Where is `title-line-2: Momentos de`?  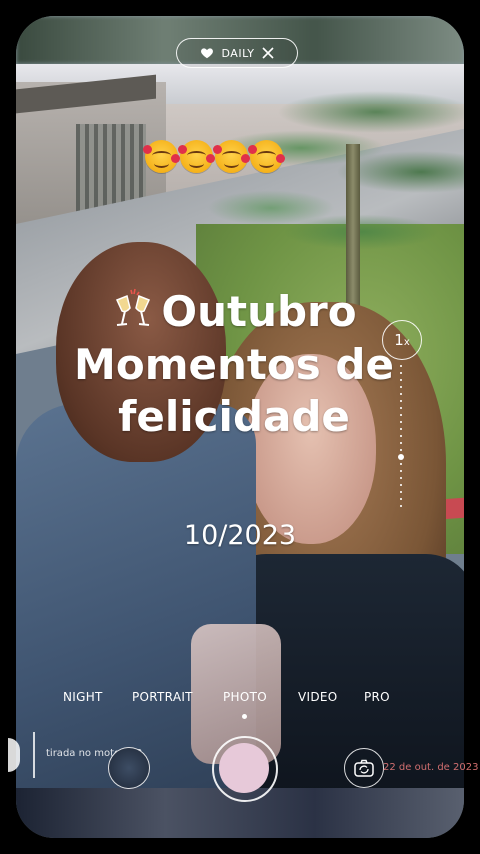
title-line-2: Momentos de is located at coordinates (234, 364).